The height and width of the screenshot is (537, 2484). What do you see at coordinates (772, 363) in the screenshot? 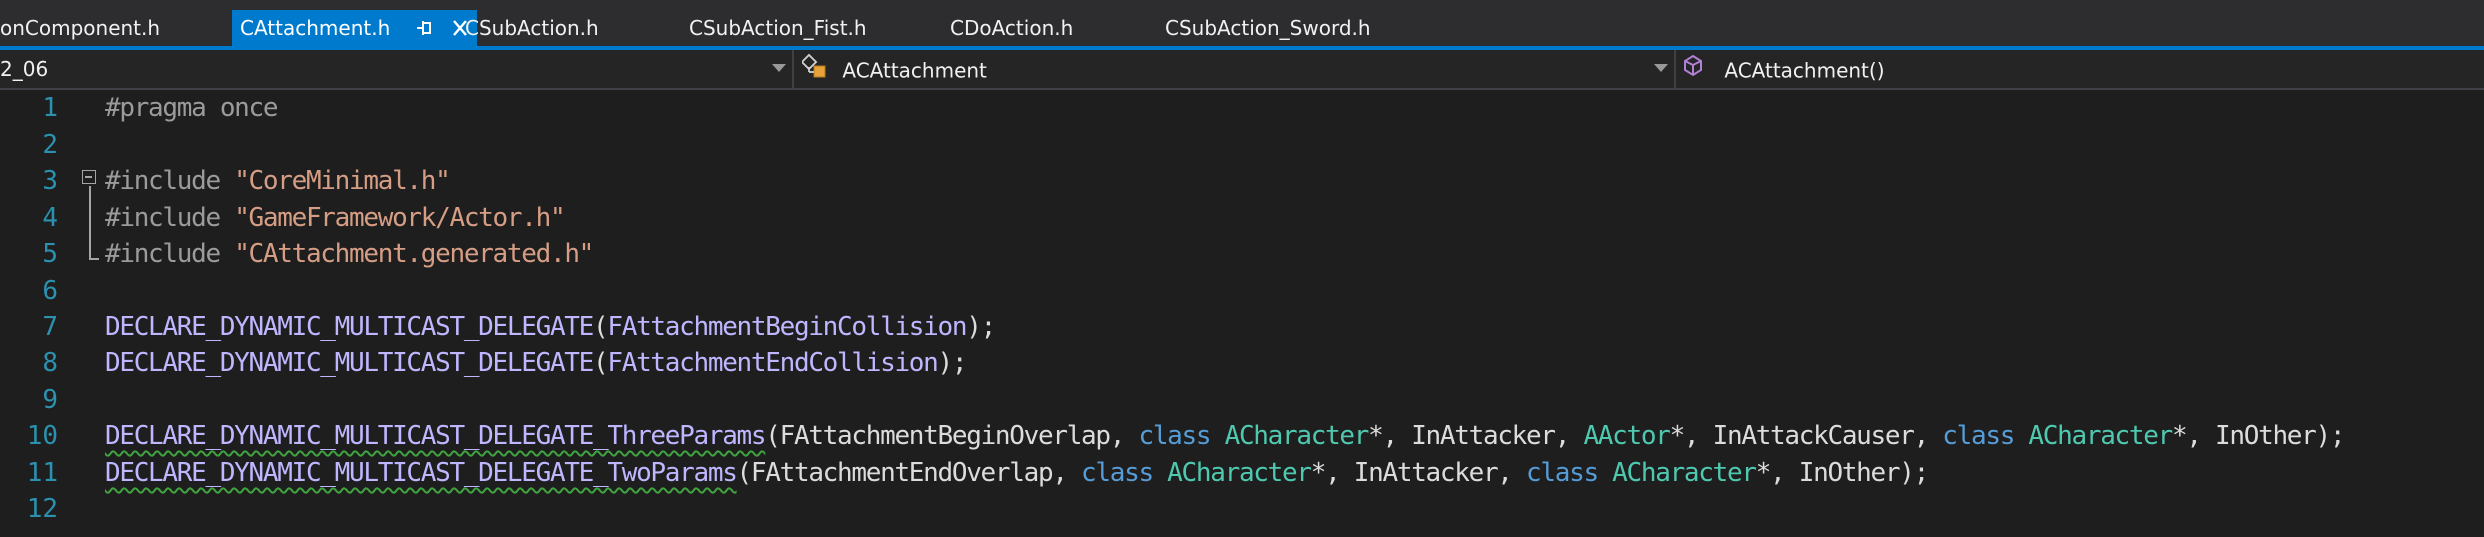
I see `code-token: FAttachmentEndCollision` at bounding box center [772, 363].